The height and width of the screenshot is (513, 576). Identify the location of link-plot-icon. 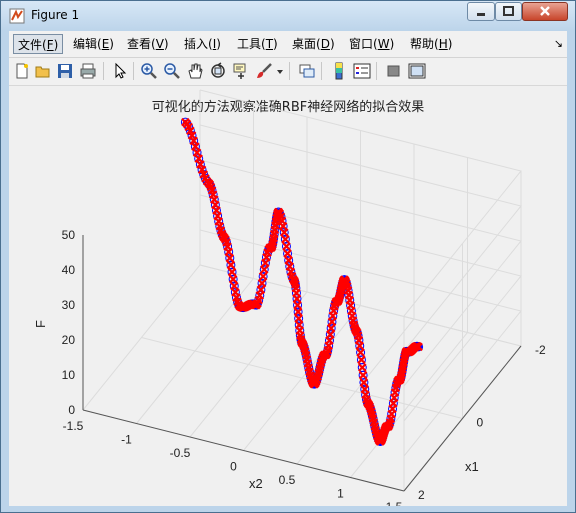
(307, 71).